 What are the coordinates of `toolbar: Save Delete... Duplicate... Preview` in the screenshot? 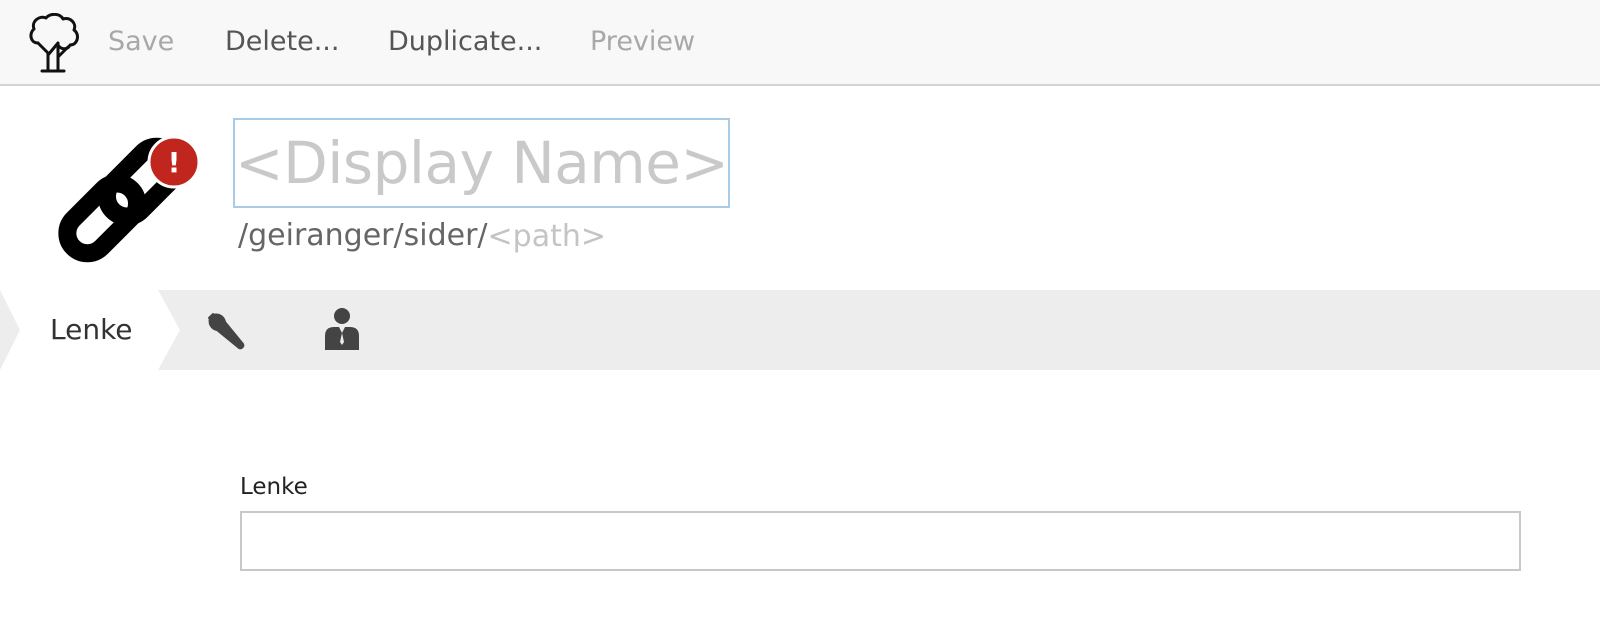 It's located at (800, 43).